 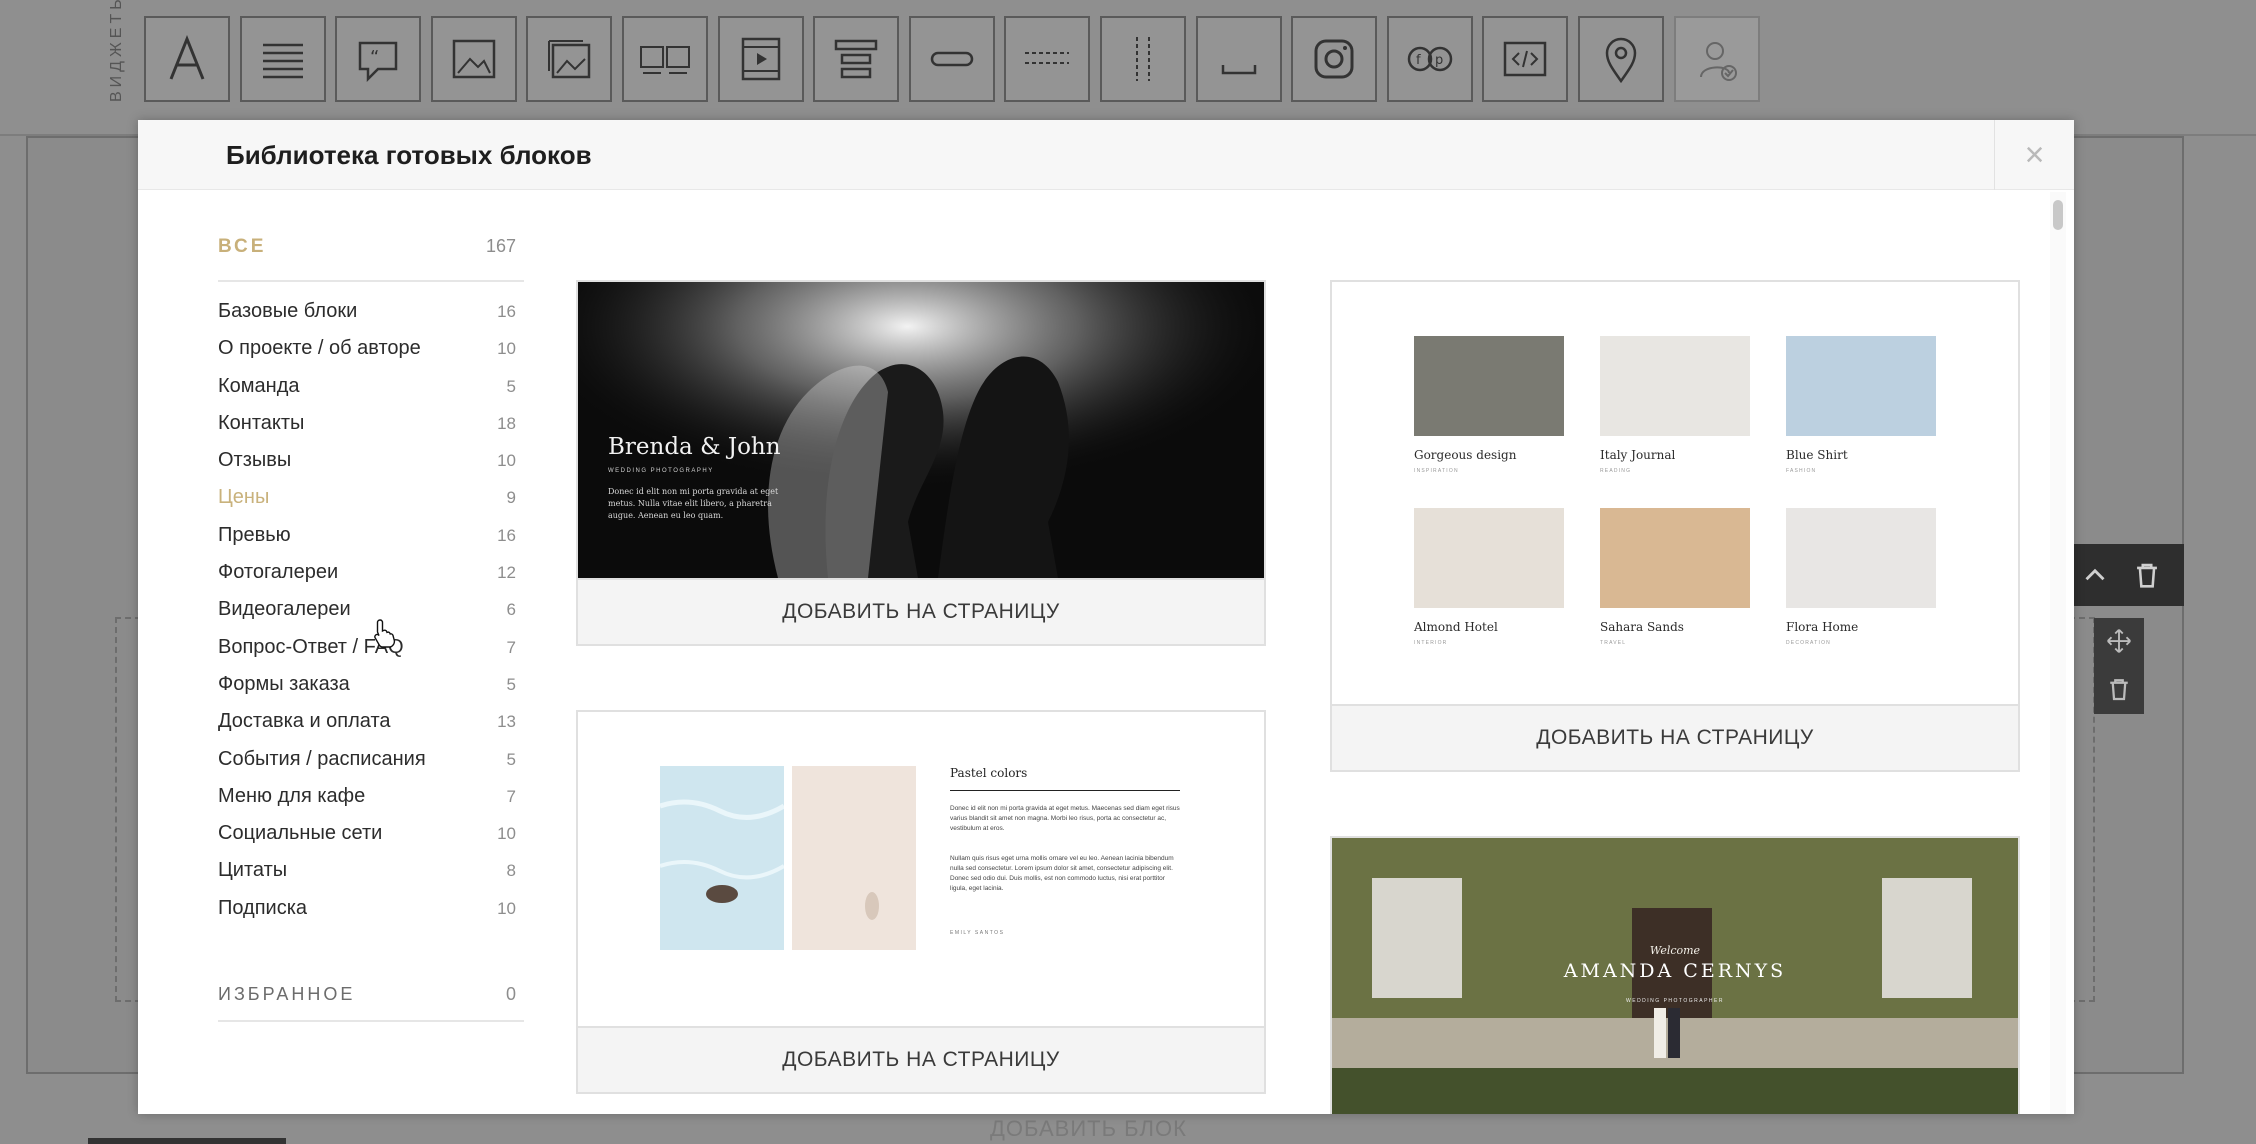 What do you see at coordinates (2058, 653) in the screenshot?
I see `scrollbar` at bounding box center [2058, 653].